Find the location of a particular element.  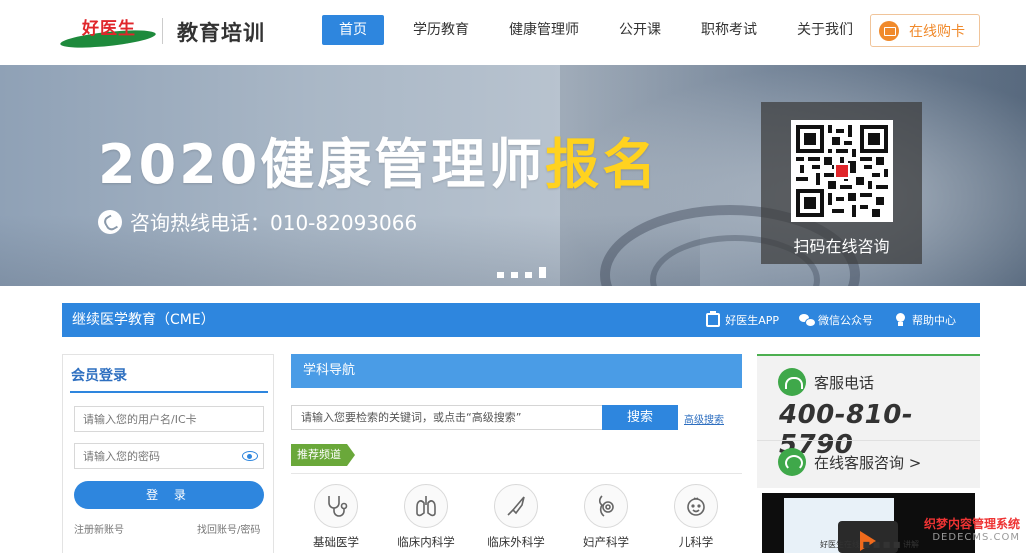

category-basic-medicine: 基础医学 is located at coordinates (336, 517).